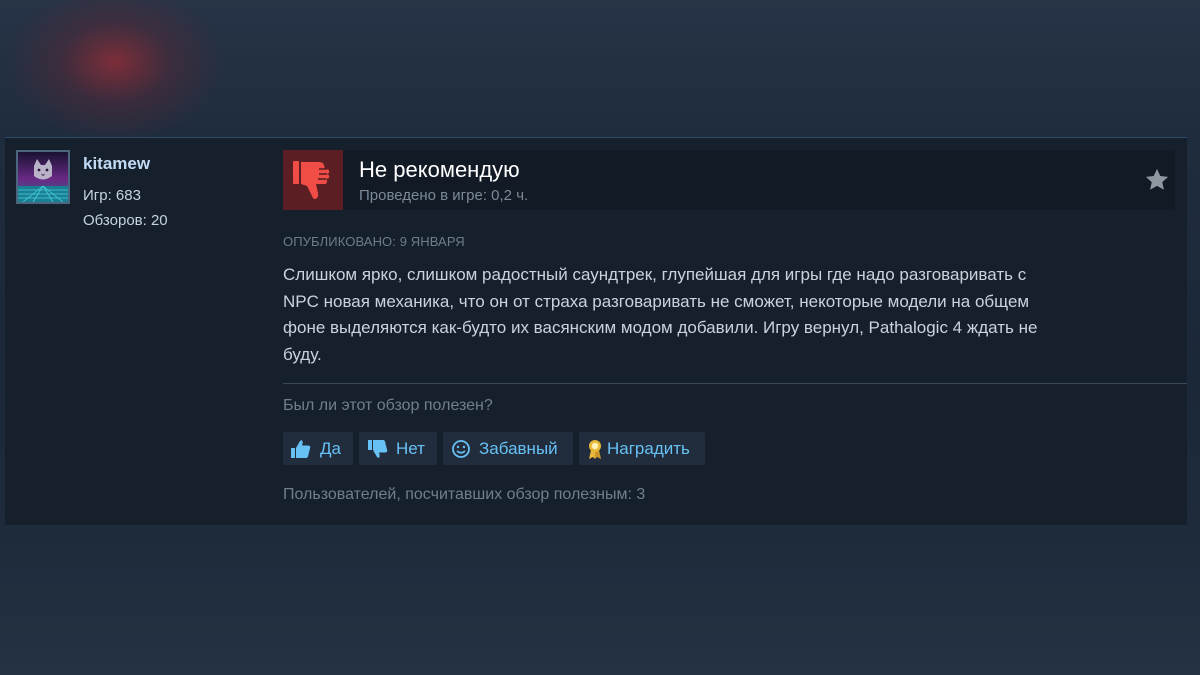 This screenshot has width=1200, height=675. I want to click on playtime-hours: Проведено в игре: 0,2 ч., so click(444, 195).